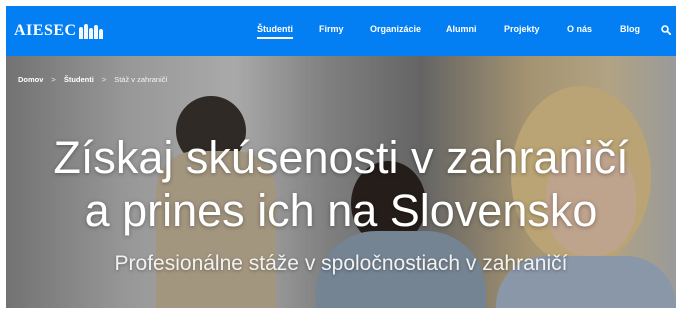 The image size is (682, 311). Describe the element at coordinates (331, 29) in the screenshot. I see `nav-item-firmy: Firmy` at that location.